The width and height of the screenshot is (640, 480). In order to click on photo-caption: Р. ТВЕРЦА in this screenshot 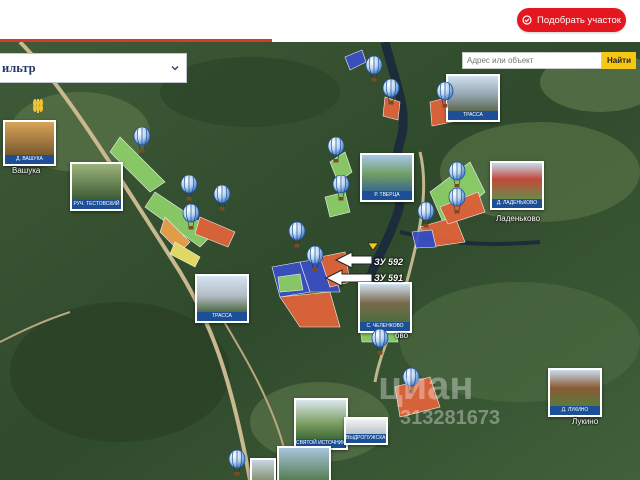, I will do `click(387, 195)`.